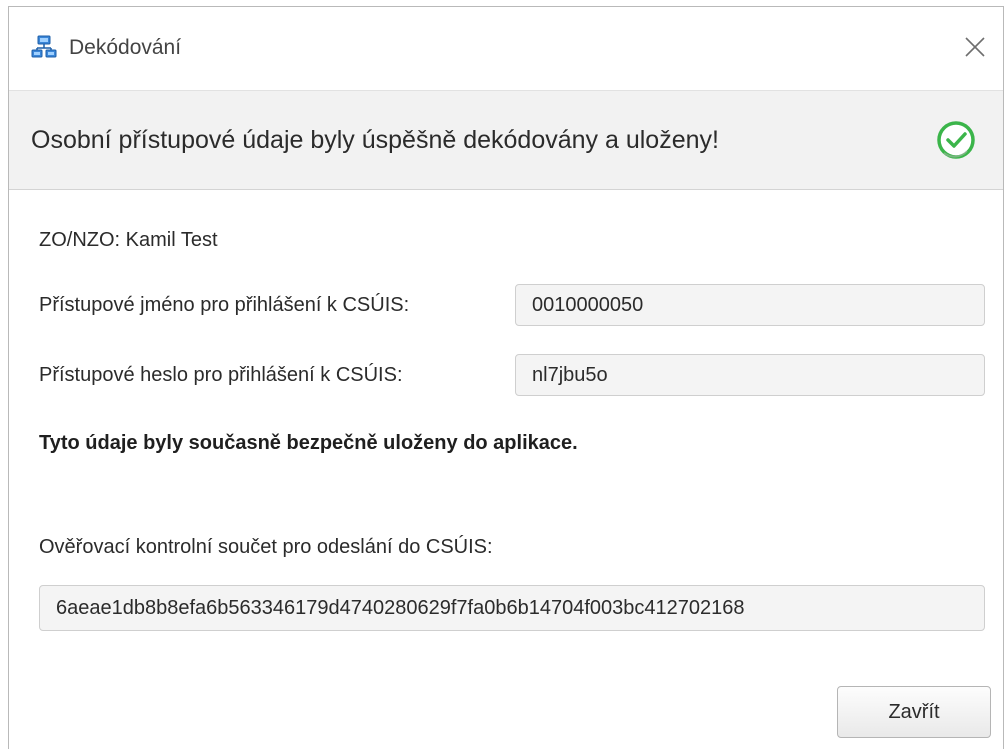 This screenshot has width=1008, height=749. Describe the element at coordinates (914, 712) in the screenshot. I see `close-button: Zavřít` at that location.